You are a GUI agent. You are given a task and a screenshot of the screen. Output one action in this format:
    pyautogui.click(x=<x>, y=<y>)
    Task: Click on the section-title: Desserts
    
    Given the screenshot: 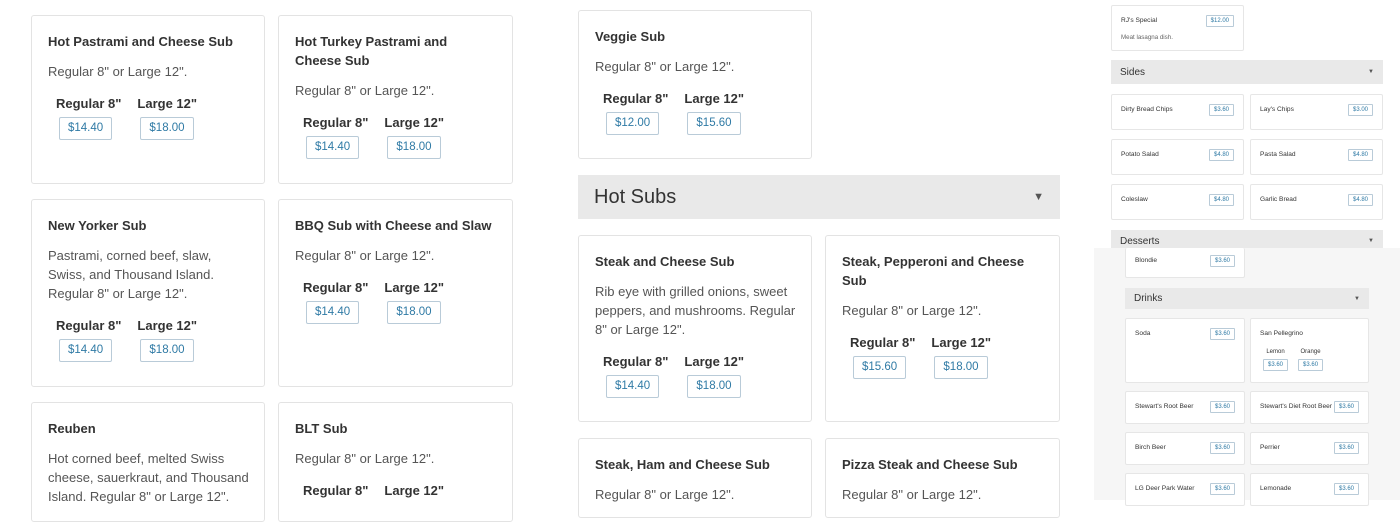 What is the action you would take?
    pyautogui.click(x=1140, y=241)
    